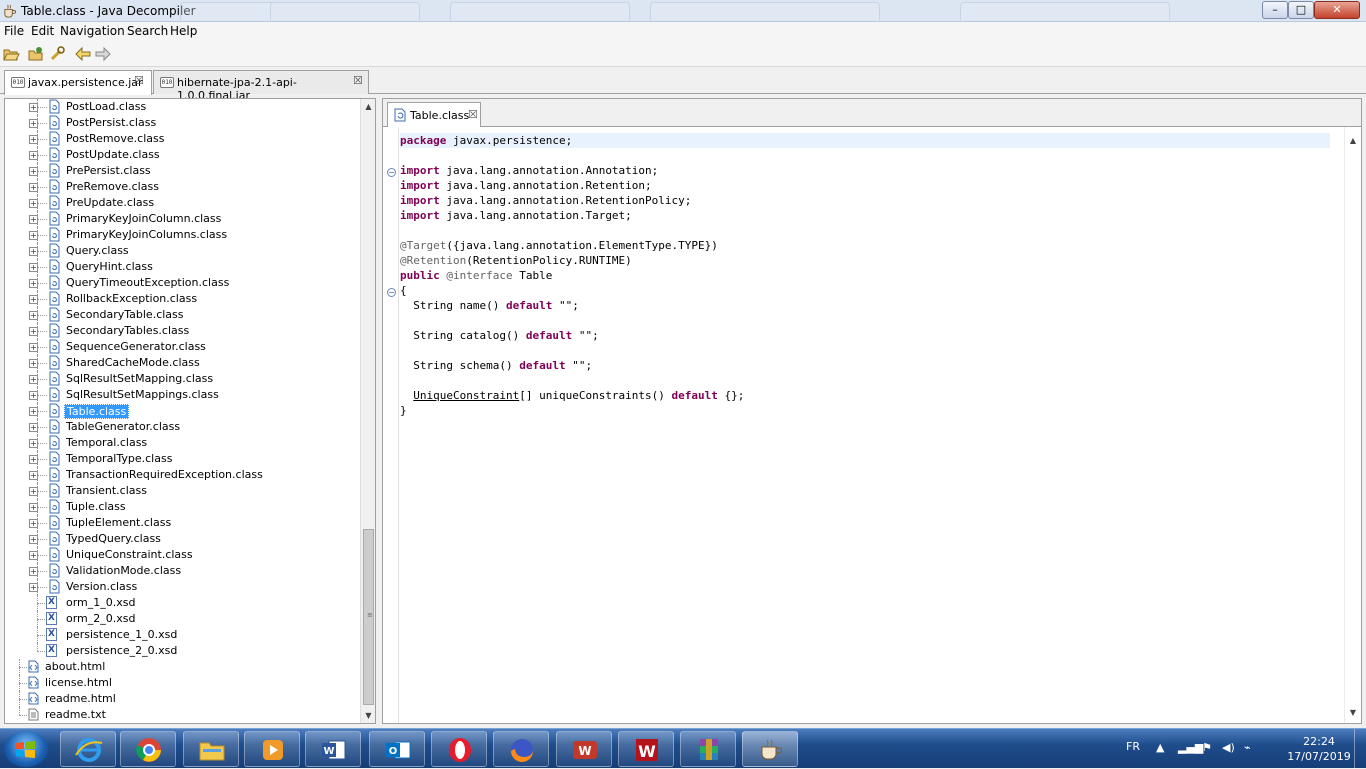  What do you see at coordinates (183, 171) in the screenshot?
I see `tree-item: + PrePersist.class` at bounding box center [183, 171].